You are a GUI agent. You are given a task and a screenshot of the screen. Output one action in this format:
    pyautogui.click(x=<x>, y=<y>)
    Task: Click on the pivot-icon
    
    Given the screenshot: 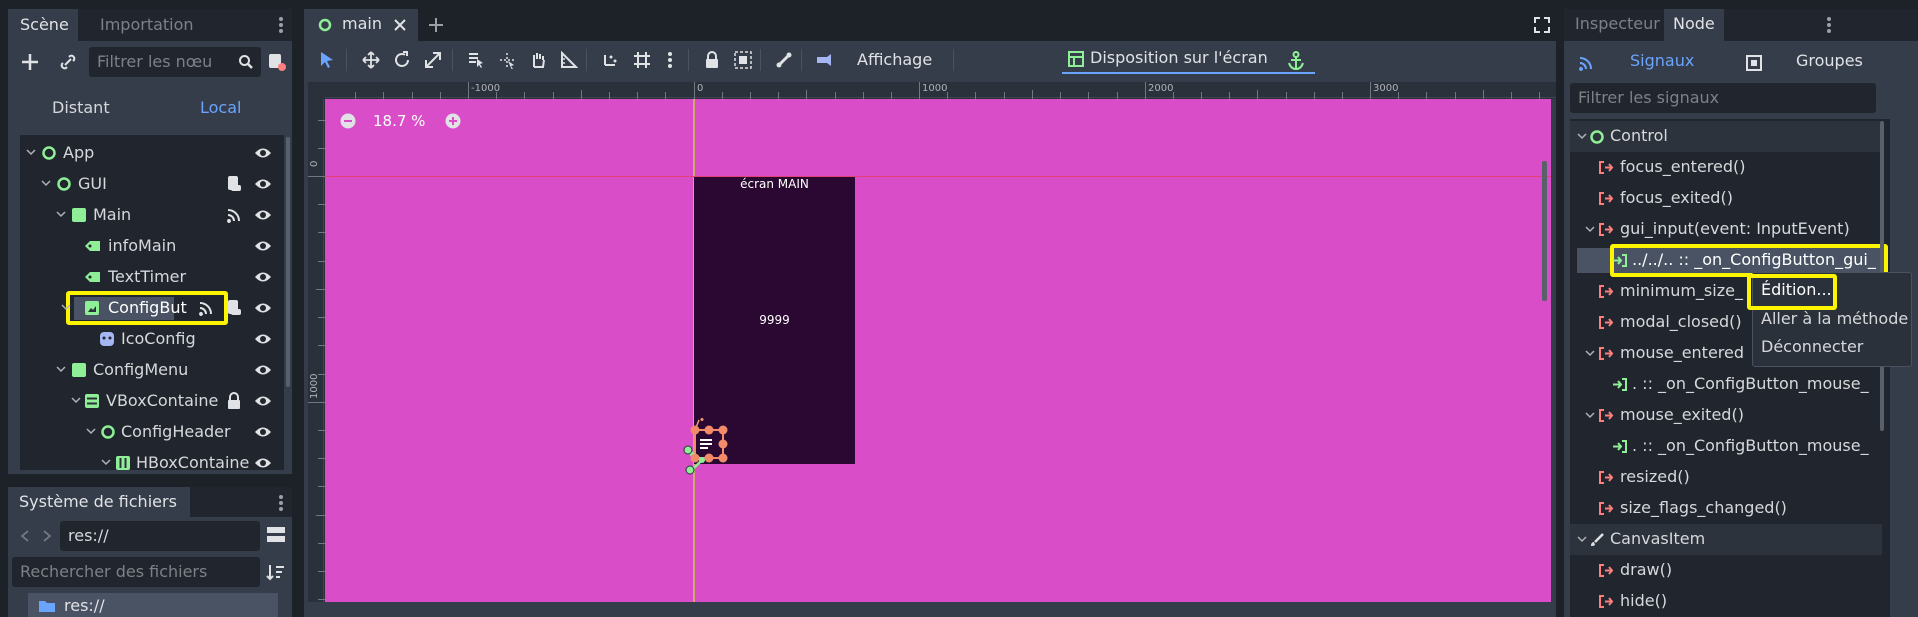 What is the action you would take?
    pyautogui.click(x=507, y=60)
    